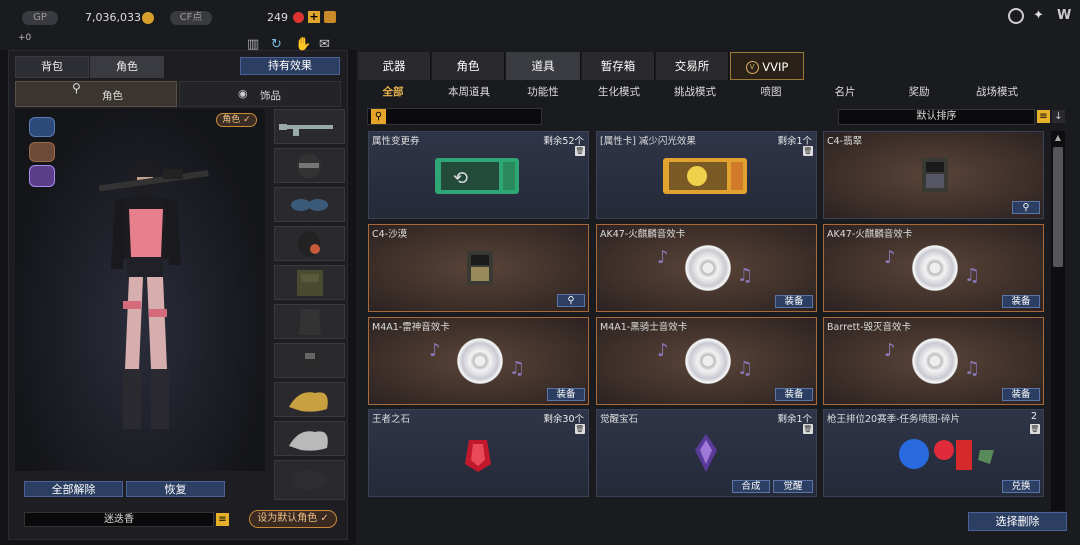  I want to click on item-card: 属性变更券 剩余52个 🗑 ⟲, so click(478, 175).